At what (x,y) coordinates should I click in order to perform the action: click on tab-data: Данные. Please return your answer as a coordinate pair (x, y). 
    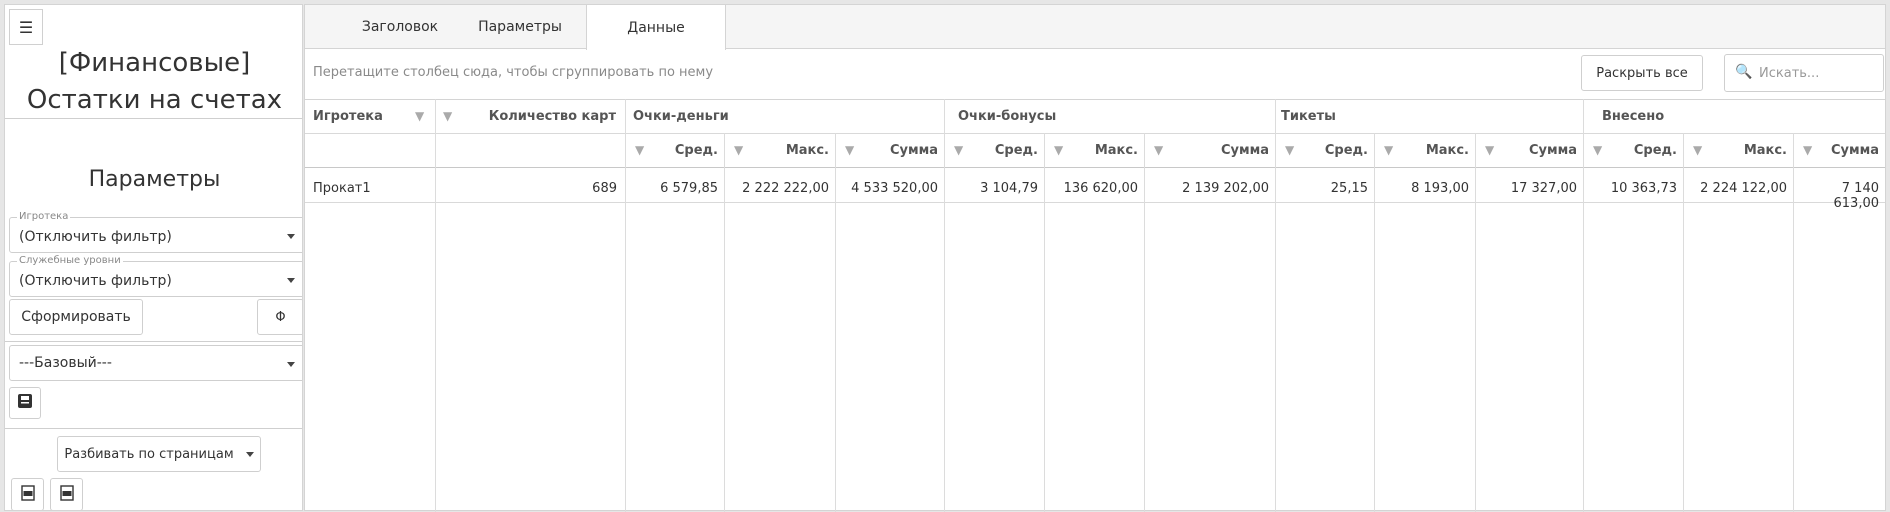
    Looking at the image, I should click on (656, 27).